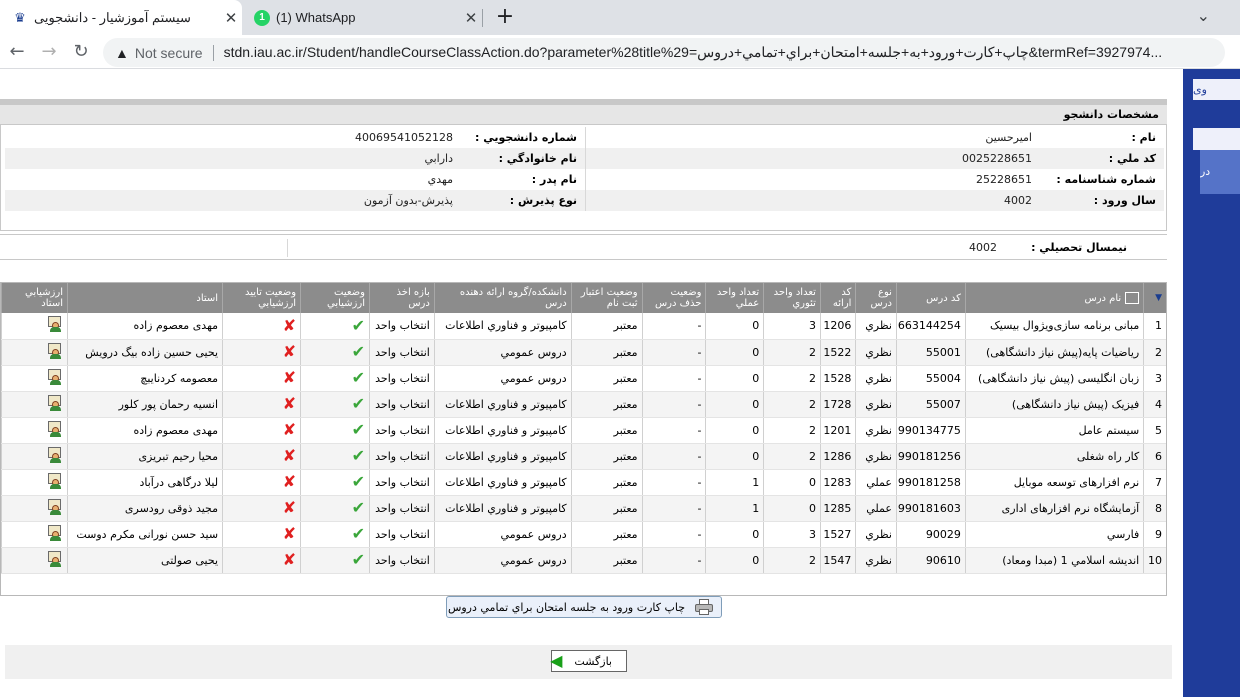  What do you see at coordinates (362, 17) in the screenshot?
I see `tab-whatsapp: 1 (1) WhatsApp ✕` at bounding box center [362, 17].